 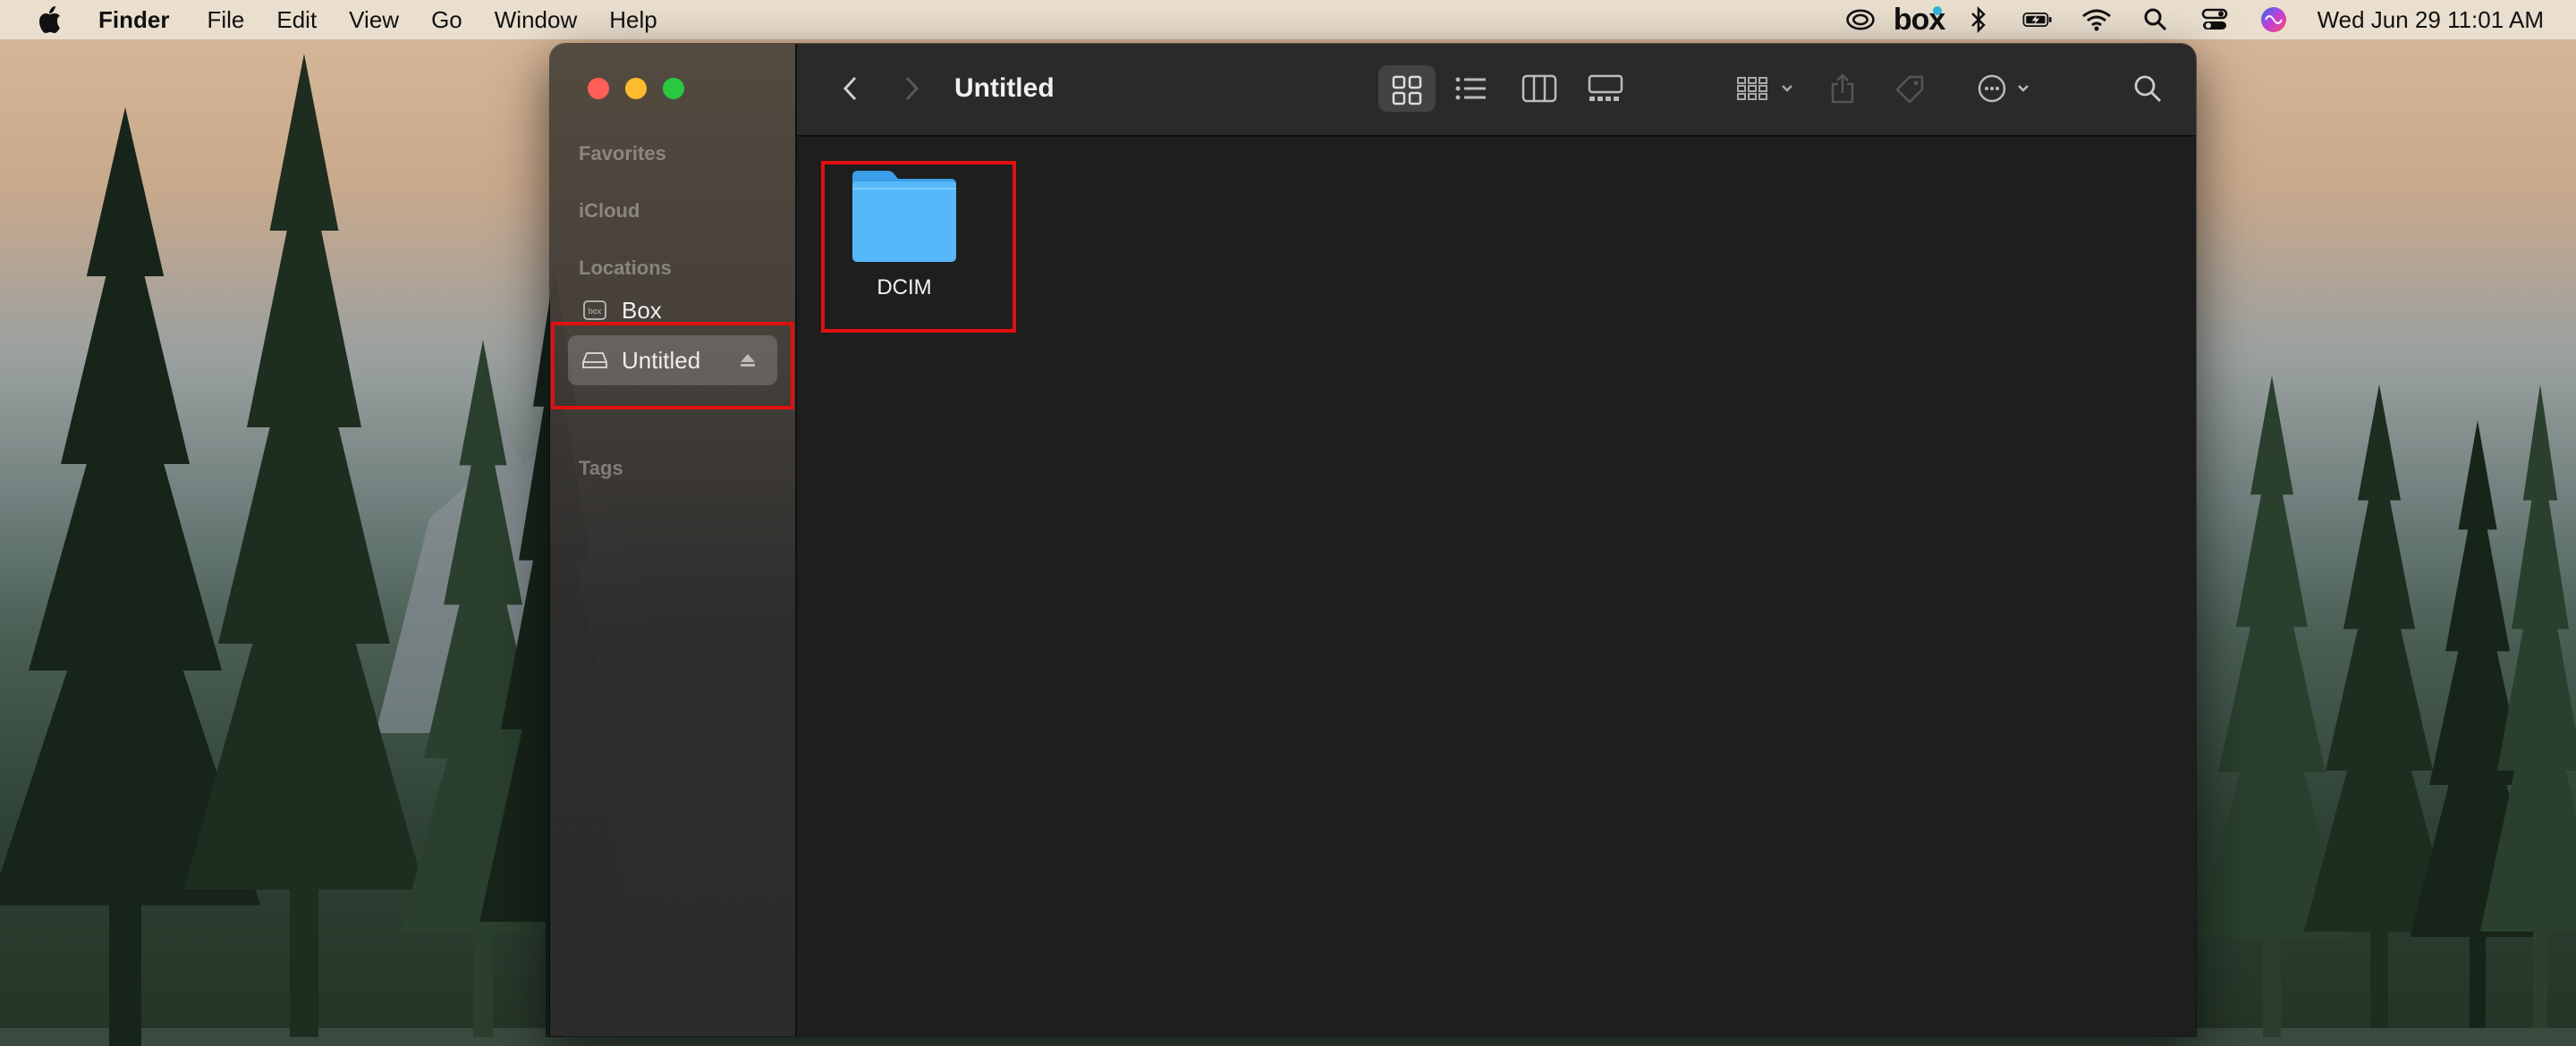 What do you see at coordinates (672, 366) in the screenshot?
I see `highlight-box-sidebar-untitled` at bounding box center [672, 366].